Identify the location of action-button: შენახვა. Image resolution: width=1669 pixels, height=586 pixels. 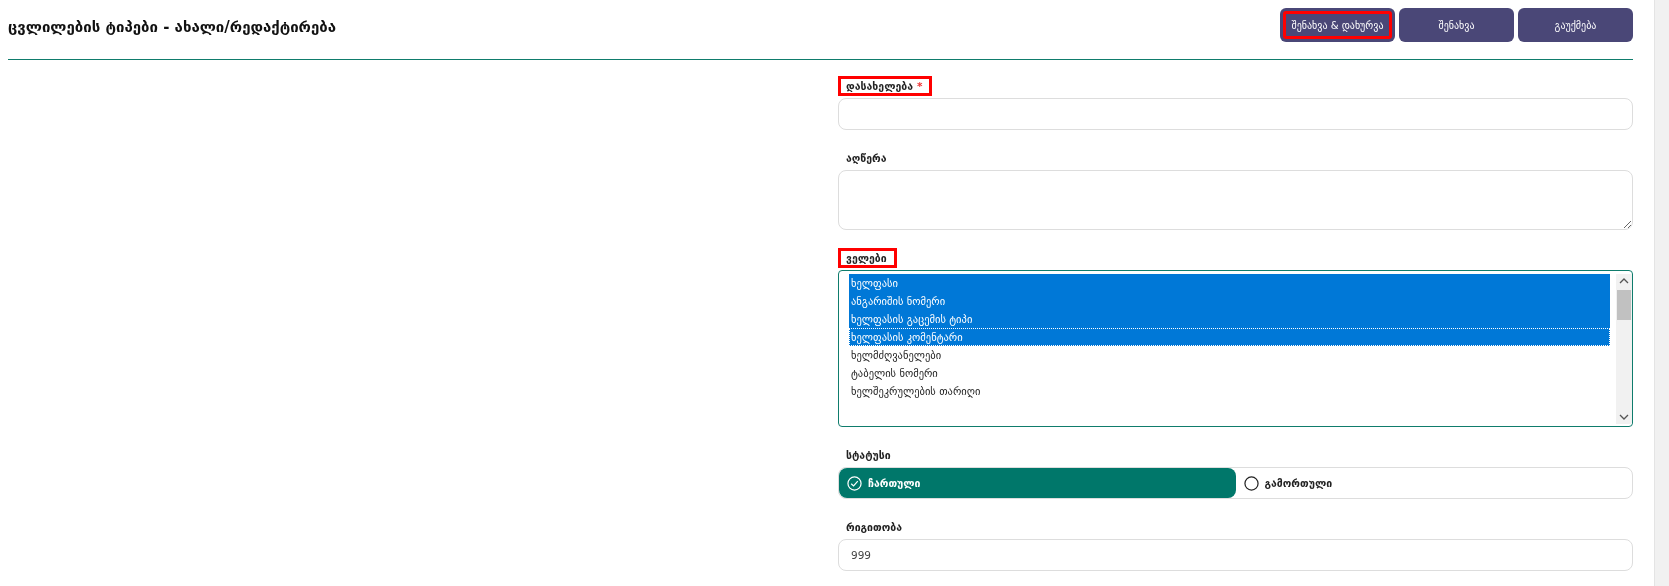
(1456, 25).